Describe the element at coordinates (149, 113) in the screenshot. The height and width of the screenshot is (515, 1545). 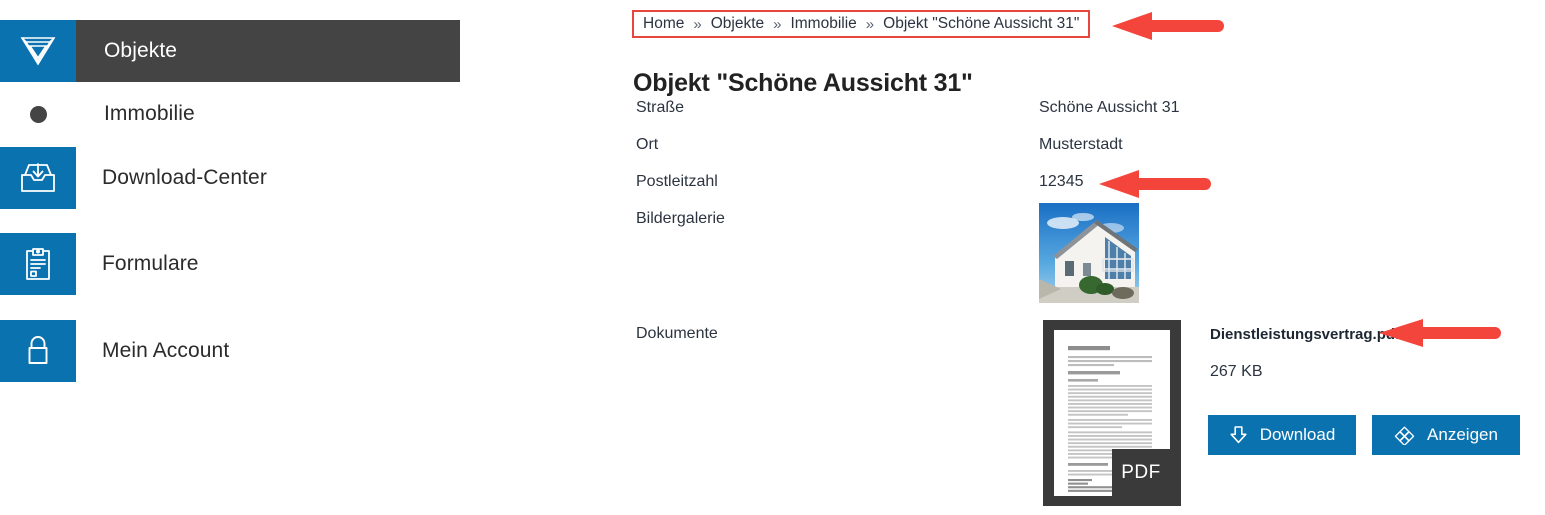
I see `sidebar-item-label: Immobilie` at that location.